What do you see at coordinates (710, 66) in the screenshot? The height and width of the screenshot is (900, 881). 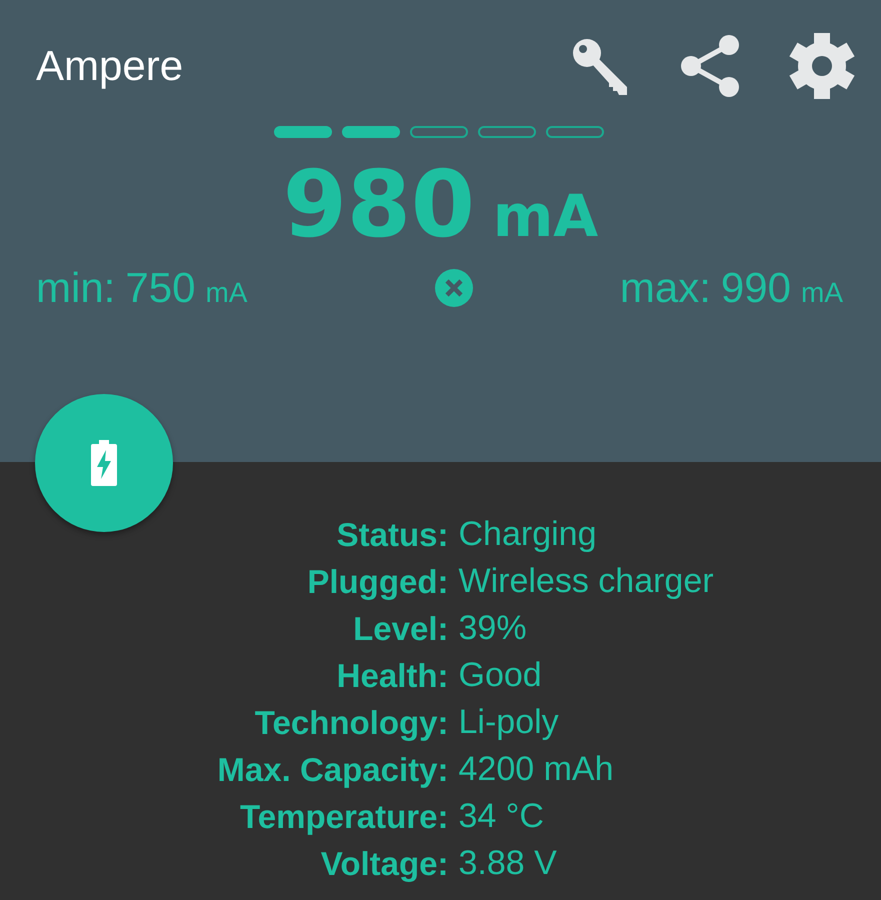 I see `share-icon` at bounding box center [710, 66].